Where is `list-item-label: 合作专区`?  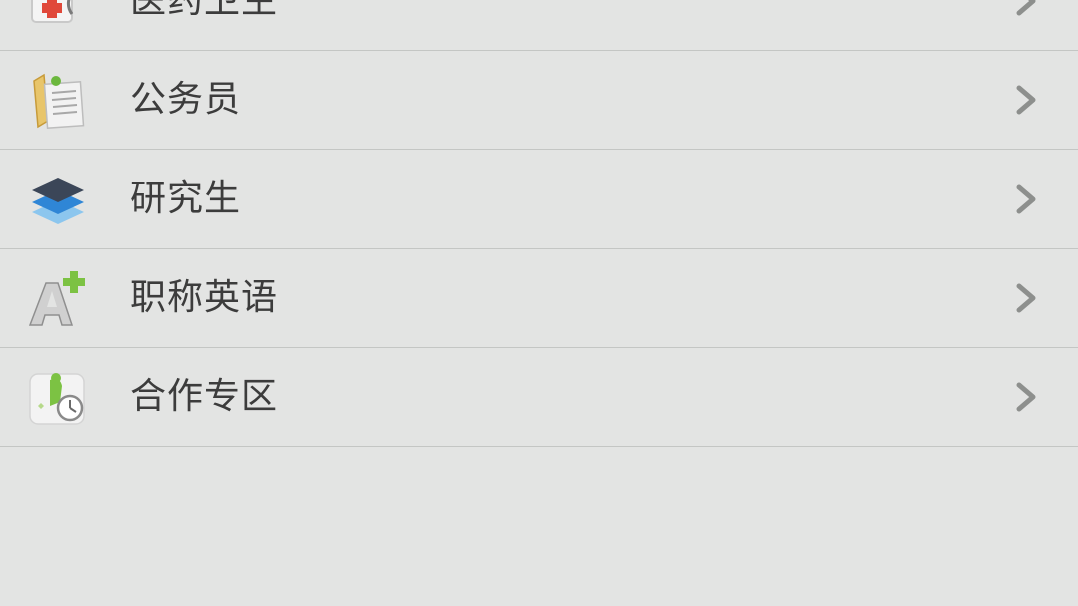 list-item-label: 合作专区 is located at coordinates (204, 396).